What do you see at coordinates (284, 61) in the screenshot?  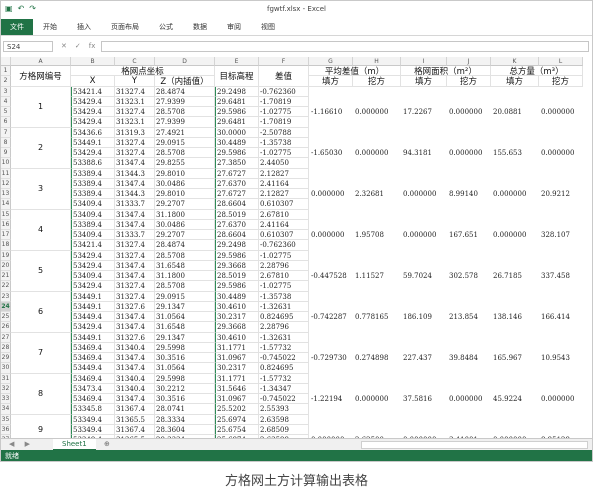 I see `column-header: F` at bounding box center [284, 61].